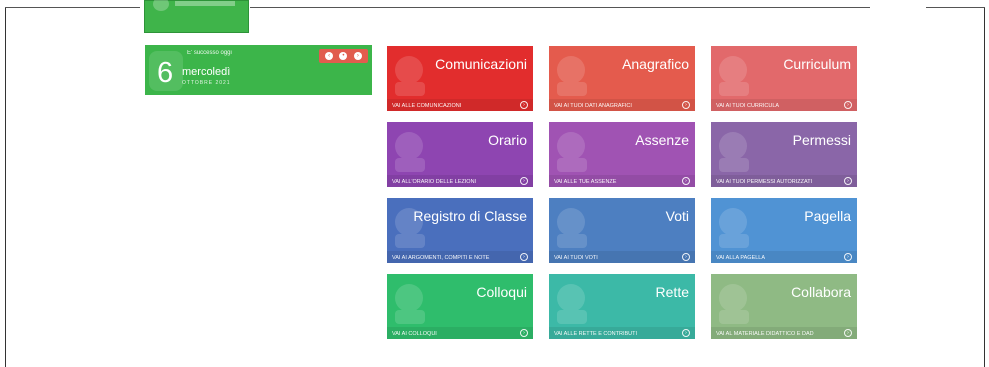 This screenshot has width=989, height=367. Describe the element at coordinates (677, 216) in the screenshot. I see `tile-title: Voti` at that location.